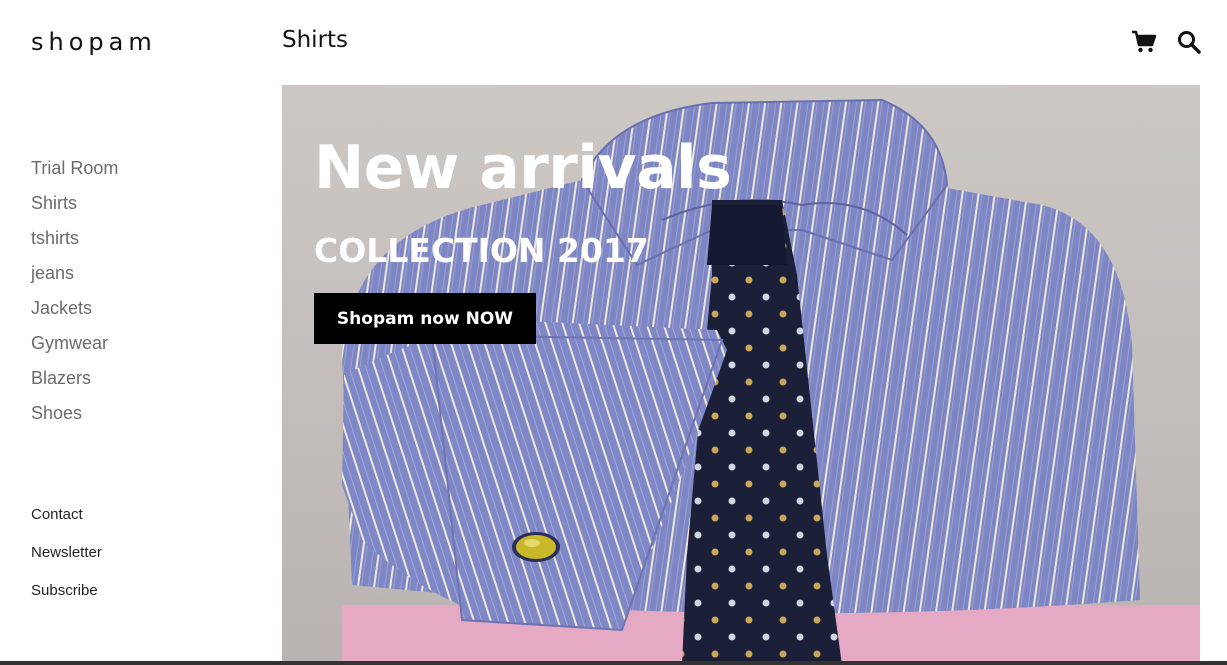  What do you see at coordinates (425, 318) in the screenshot?
I see `shop-now-button: Shopam now NOW` at bounding box center [425, 318].